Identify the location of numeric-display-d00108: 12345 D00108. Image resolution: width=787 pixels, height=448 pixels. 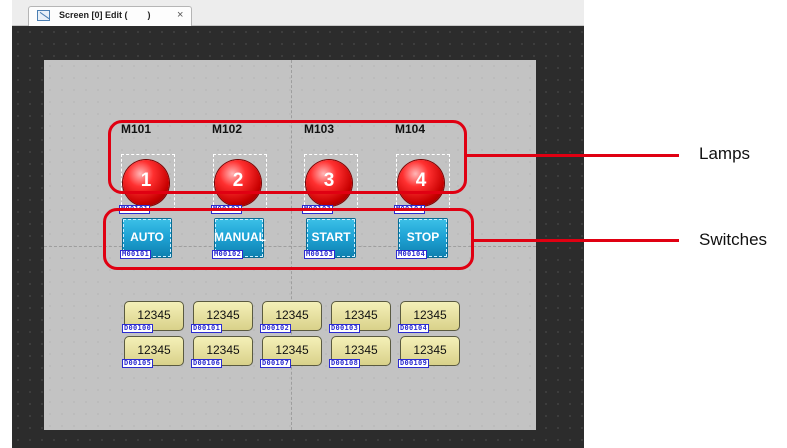
(360, 352).